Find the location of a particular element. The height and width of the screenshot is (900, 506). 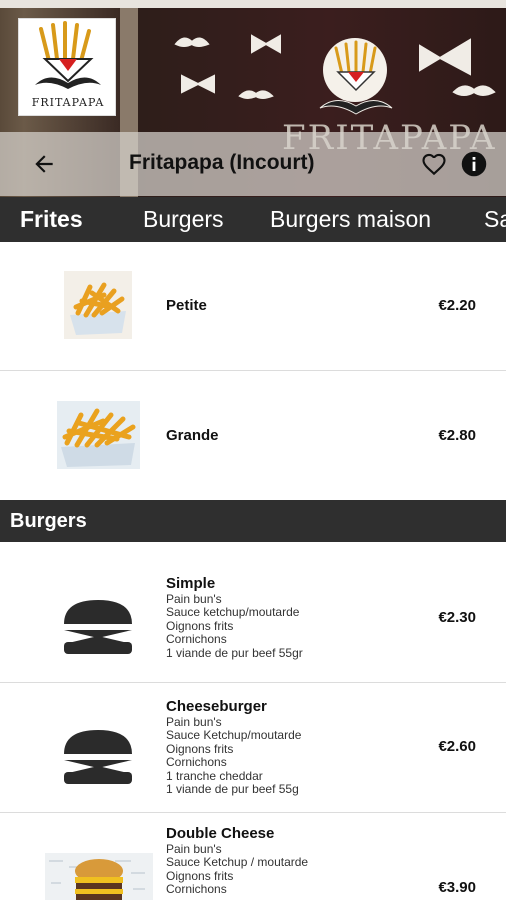

menu-item-grande: Grande €2.80 is located at coordinates (253, 436).